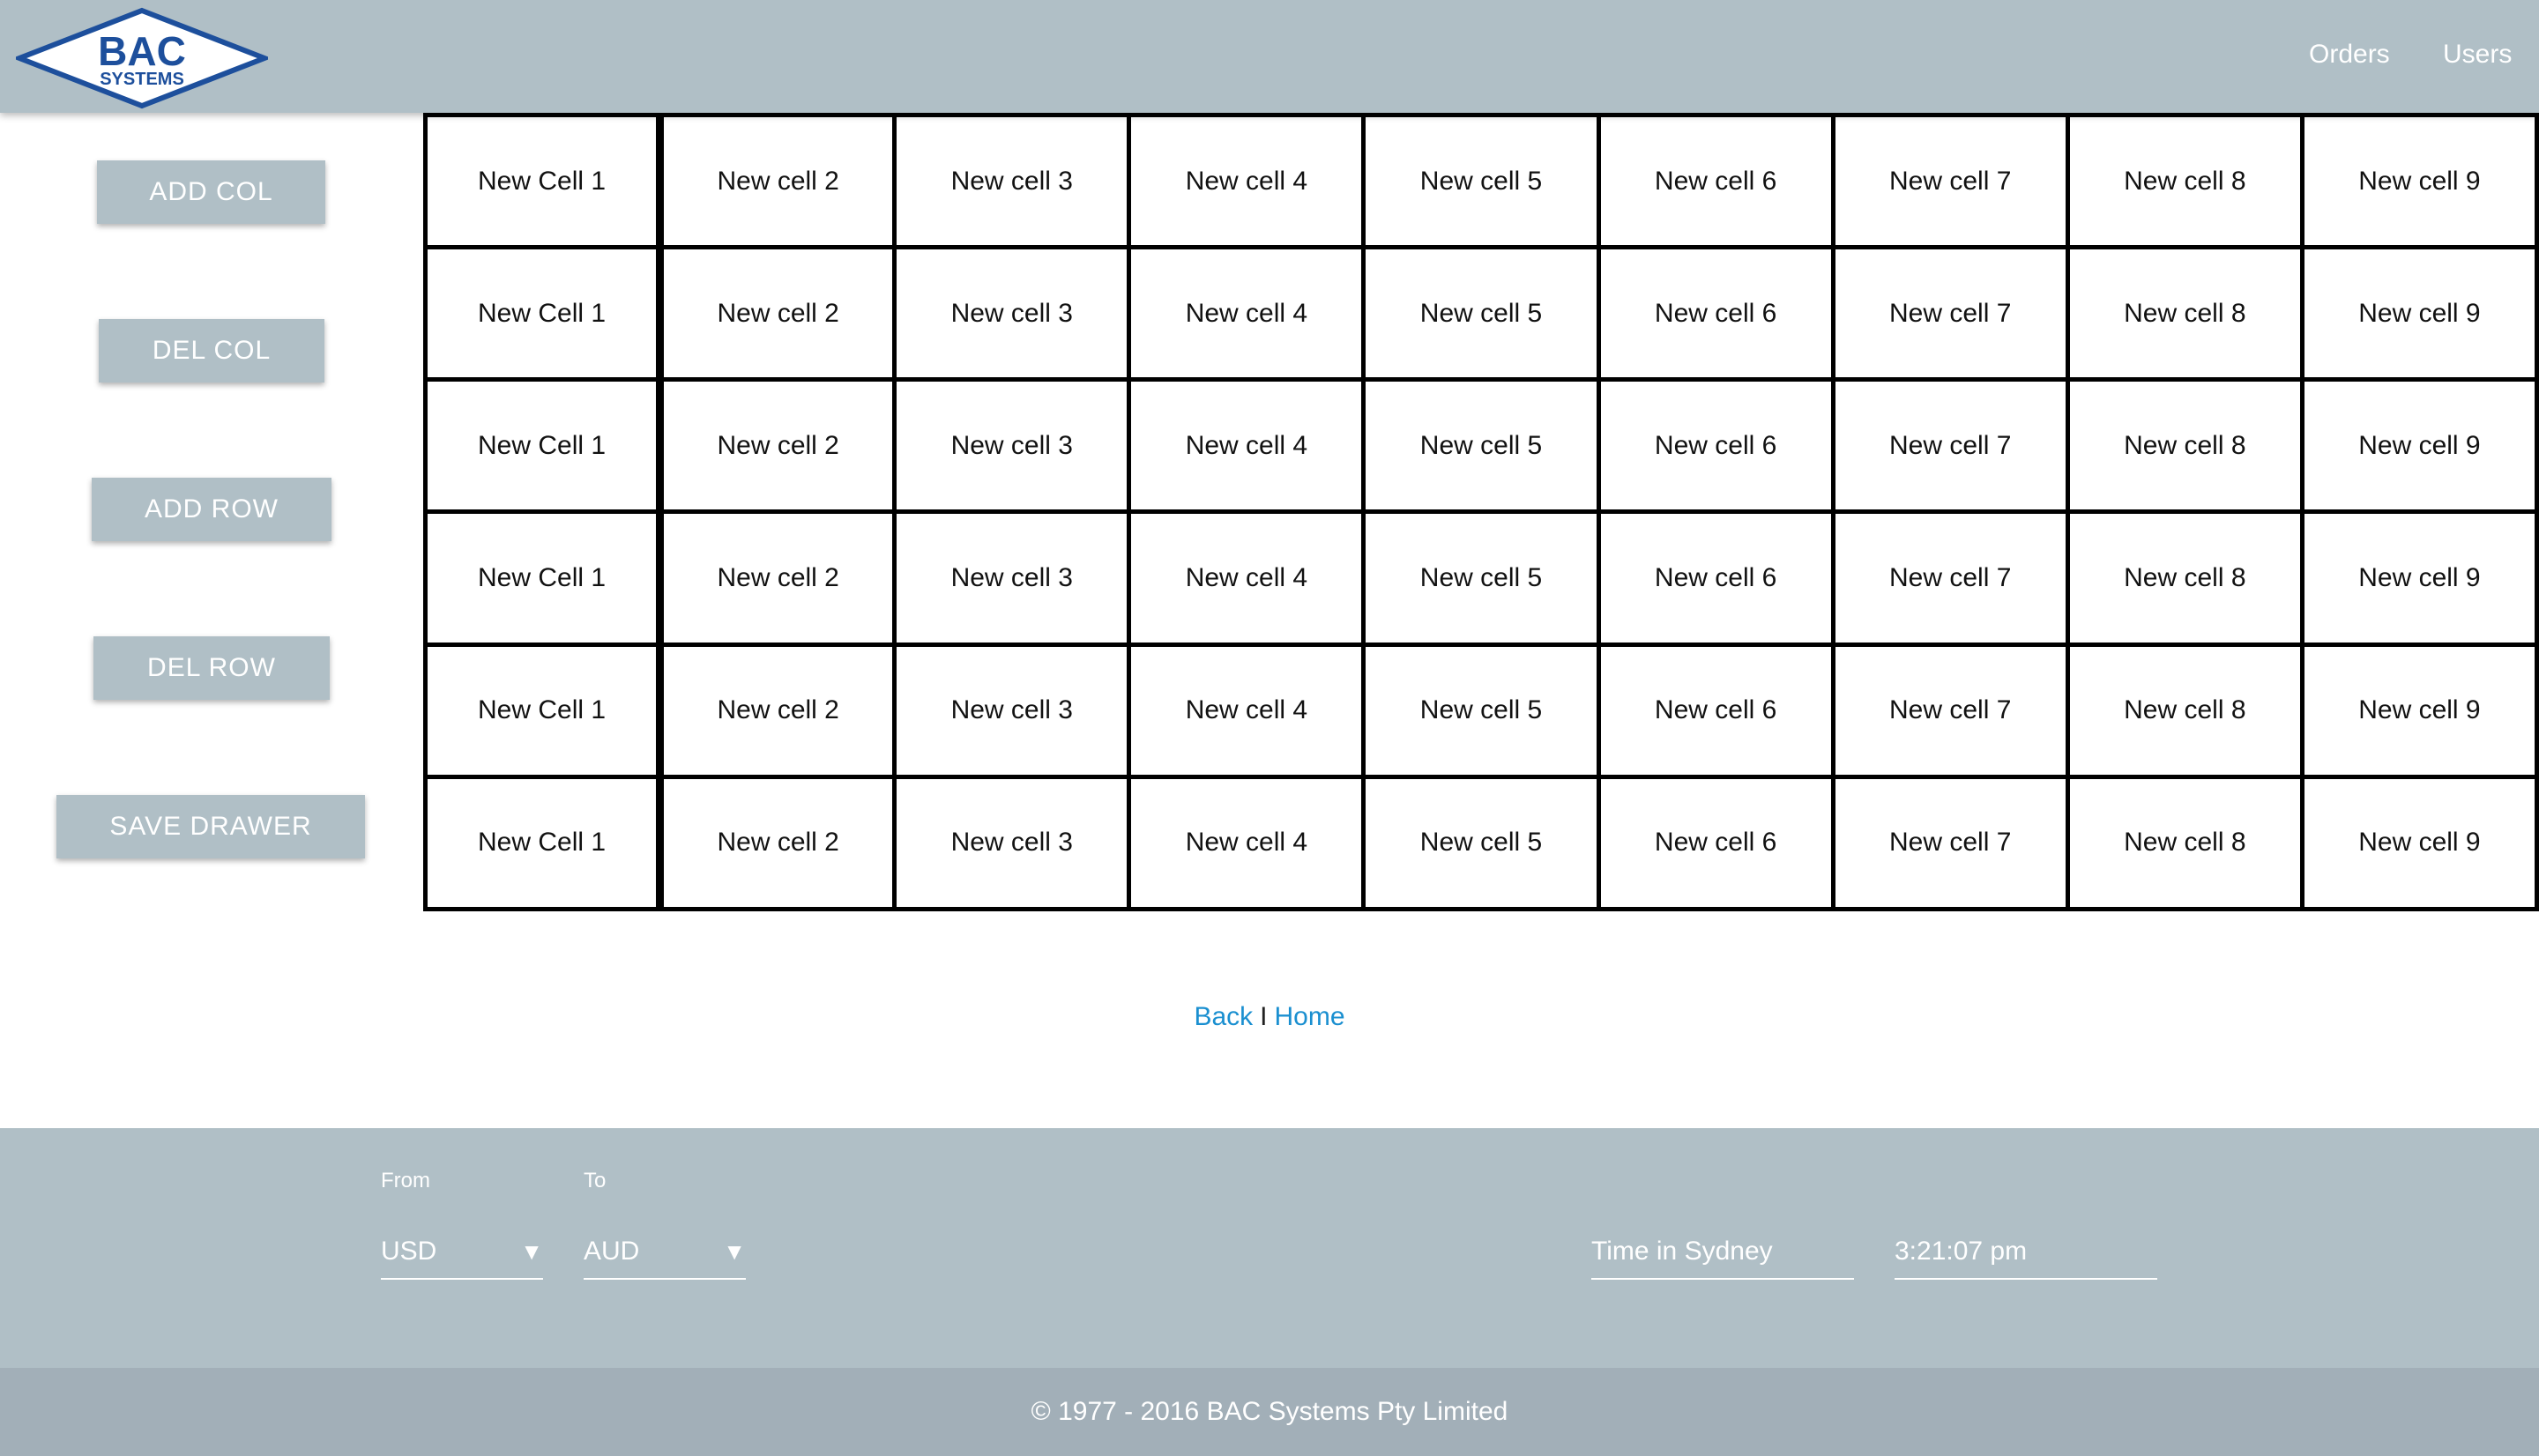  What do you see at coordinates (595, 1180) in the screenshot?
I see `to-label: To` at bounding box center [595, 1180].